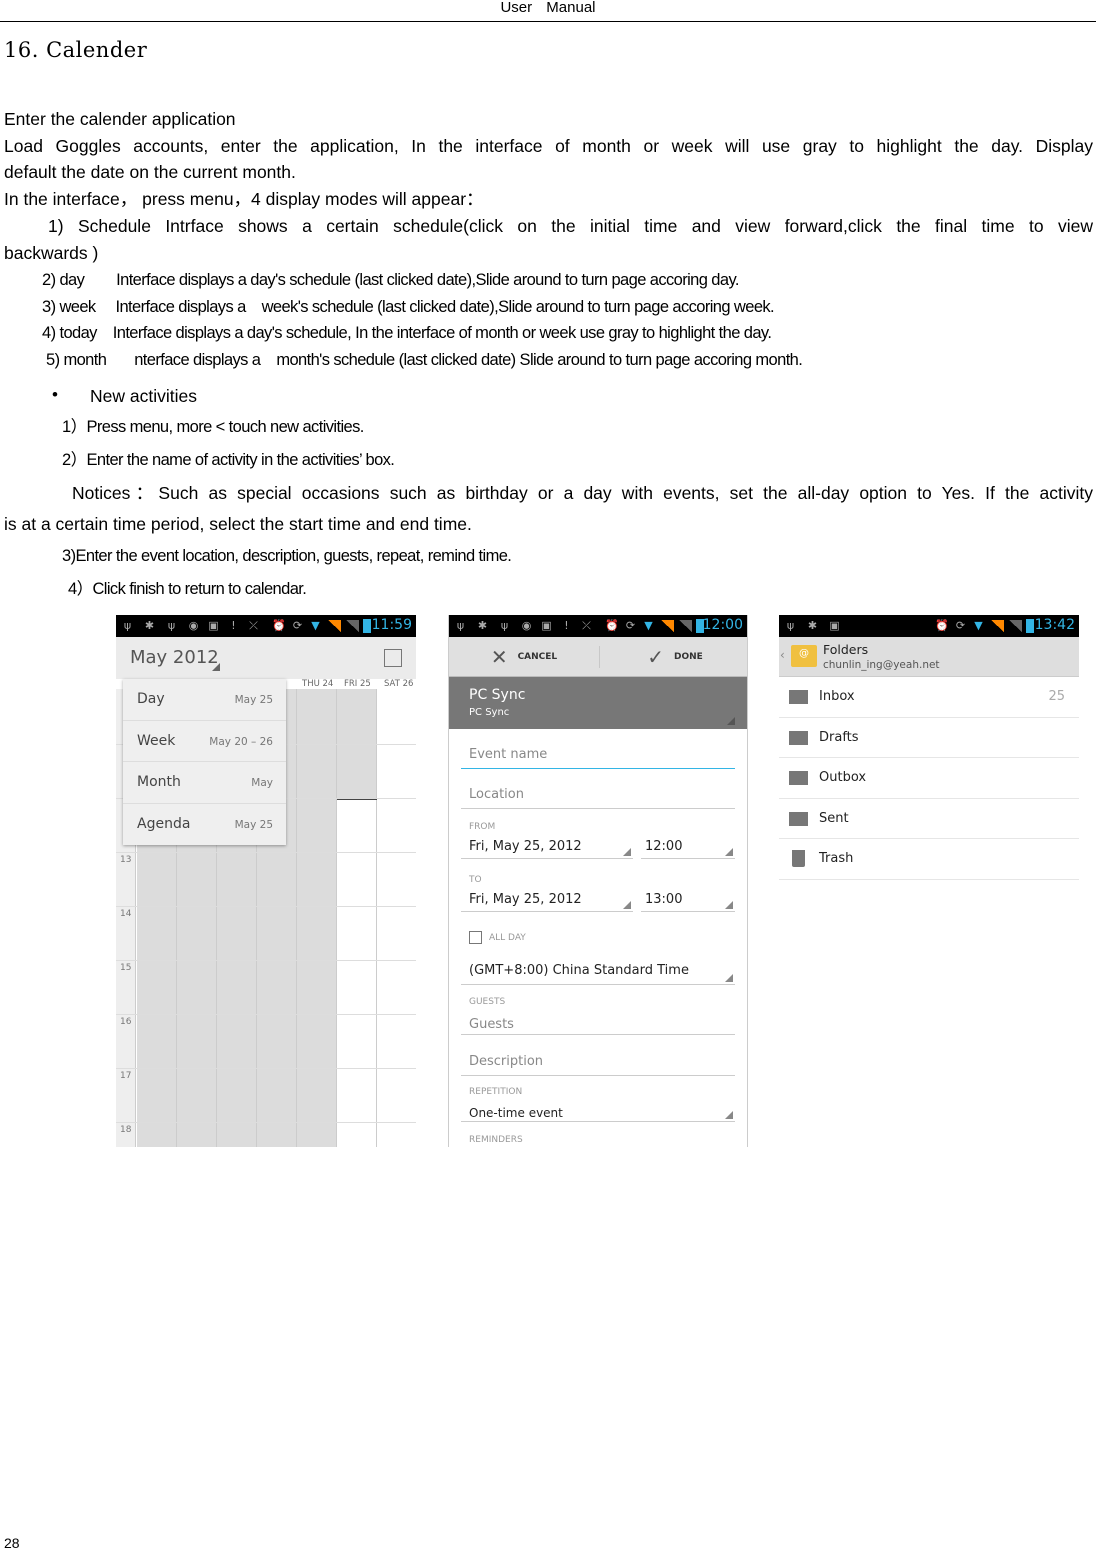 The image size is (1096, 1552). I want to click on menu-item-value: May 20 – 26, so click(241, 741).